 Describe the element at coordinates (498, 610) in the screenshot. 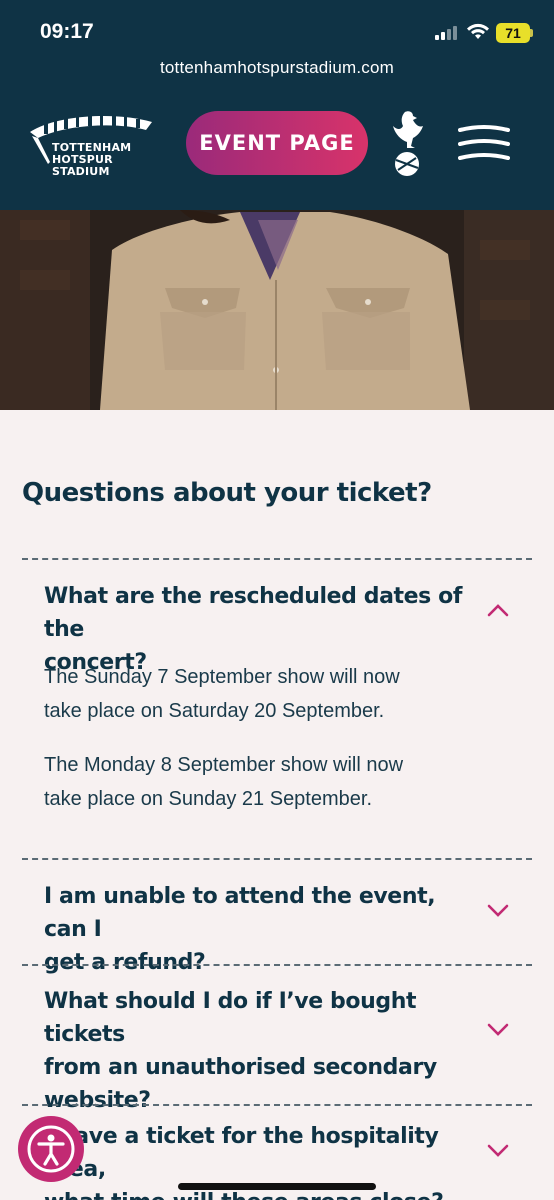

I see `chevron-up-icon` at that location.